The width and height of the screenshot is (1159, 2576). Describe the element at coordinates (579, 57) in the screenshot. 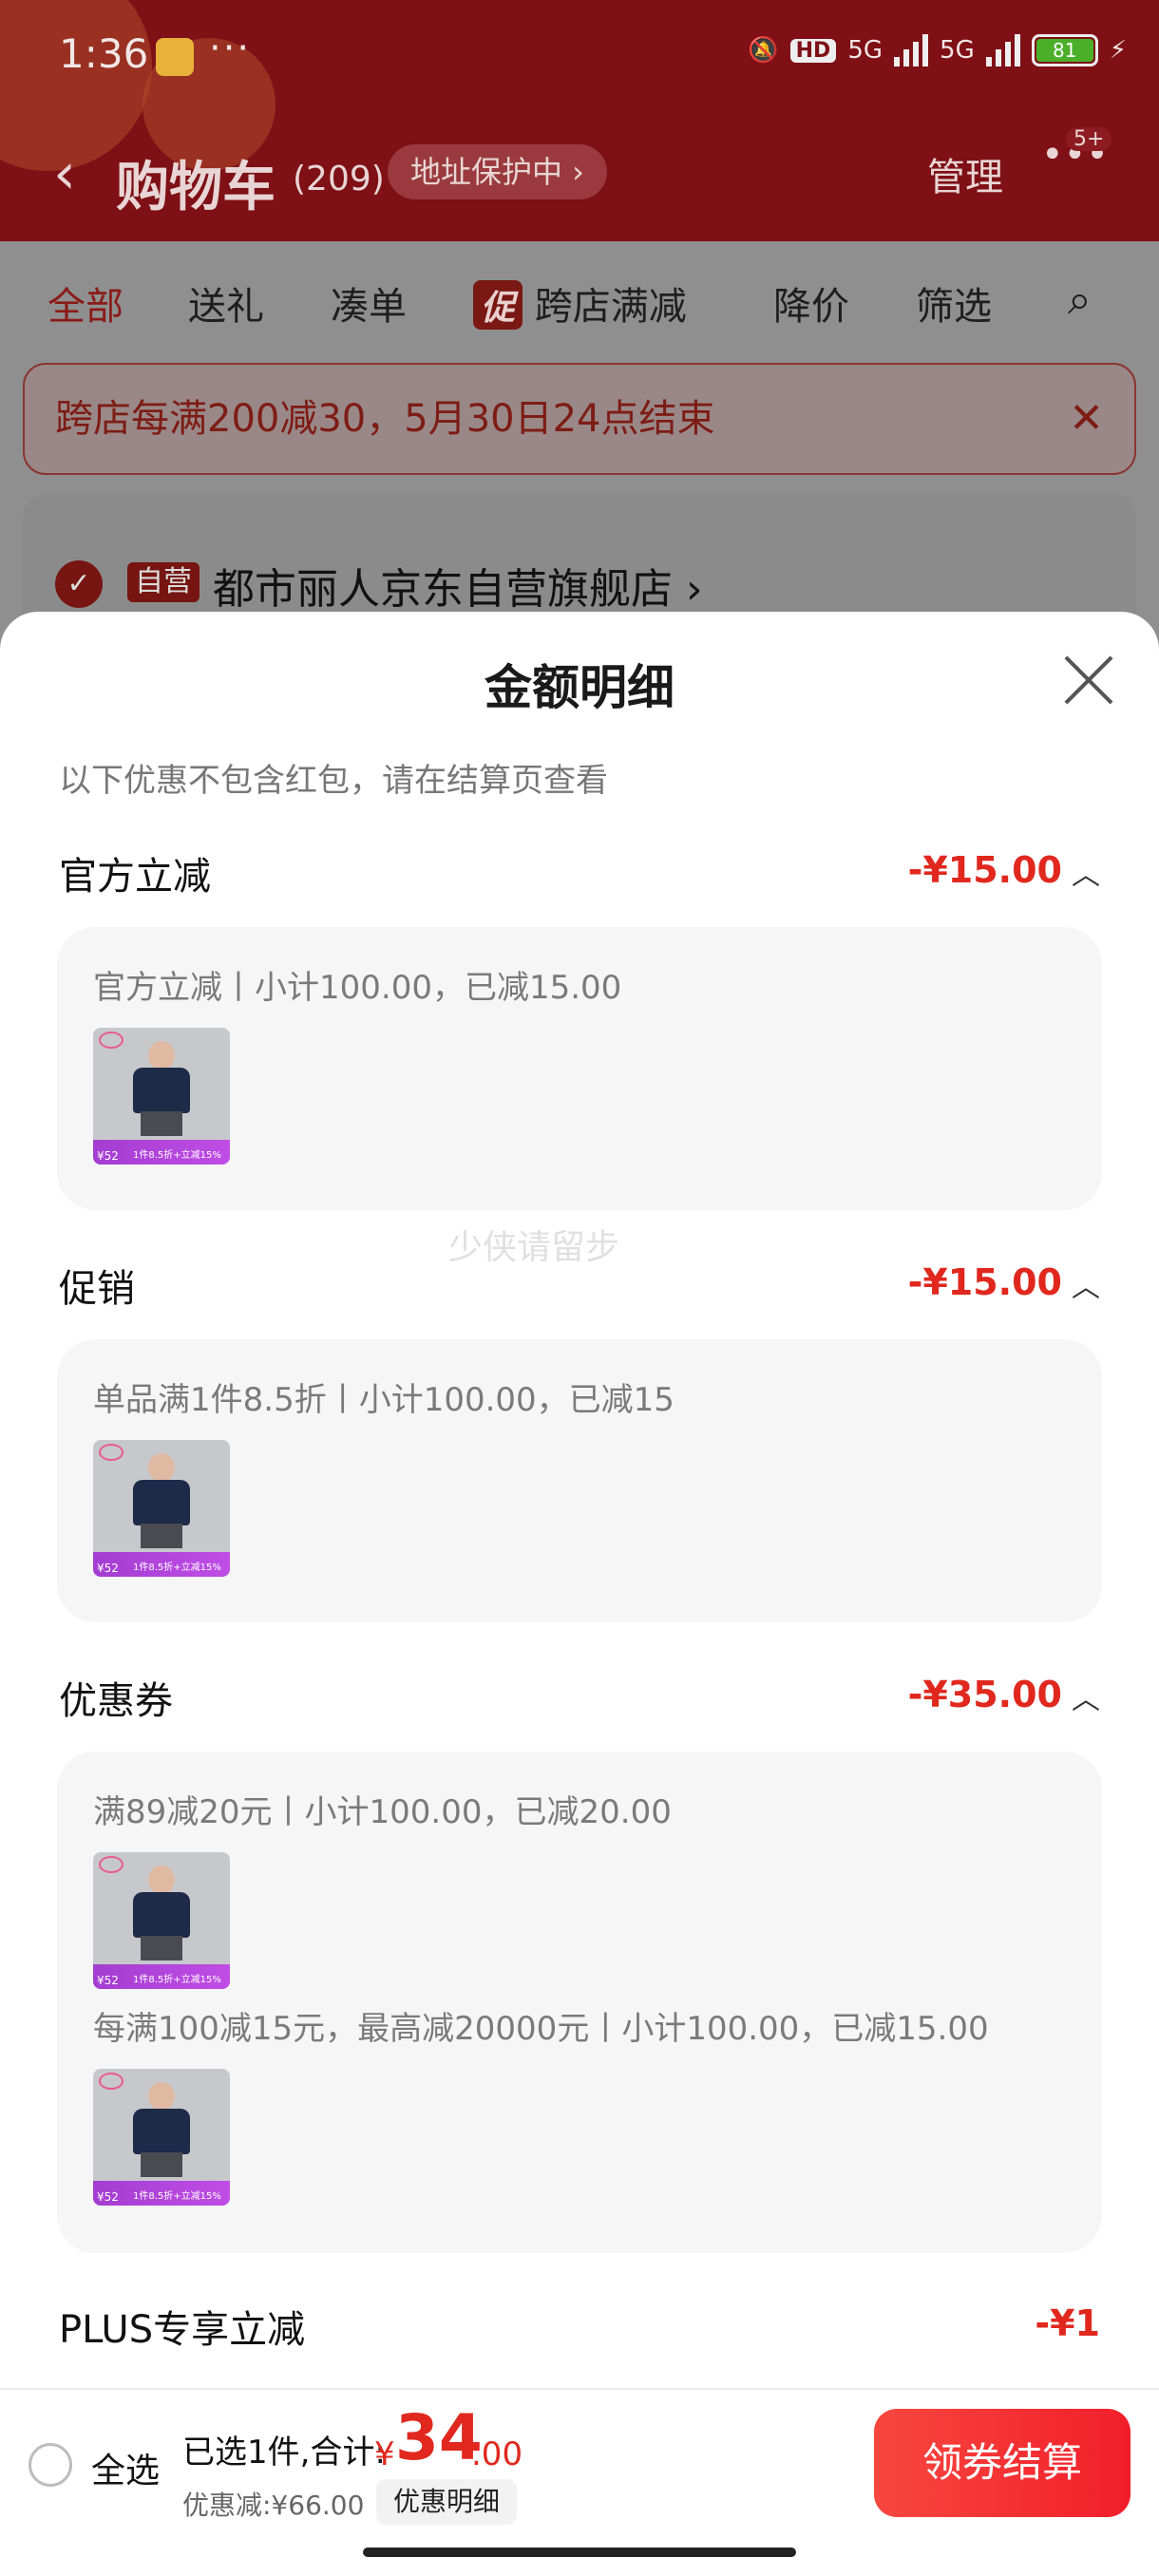

I see `status-bar: 1:36 ··· 🔕 HD 5G 5G 81 ⚡` at that location.